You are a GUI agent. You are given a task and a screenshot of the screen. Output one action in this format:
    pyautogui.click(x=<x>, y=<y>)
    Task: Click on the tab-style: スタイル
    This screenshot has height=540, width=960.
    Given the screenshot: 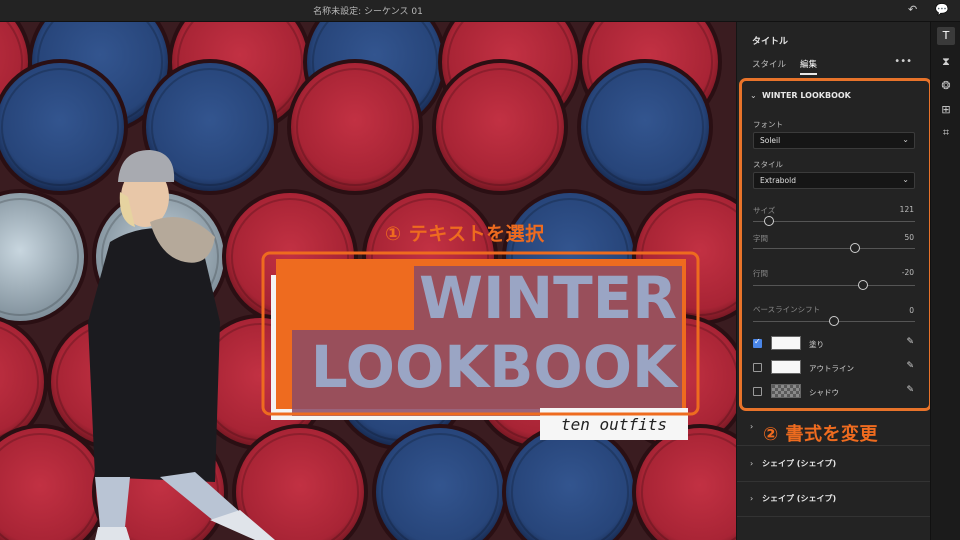 What is the action you would take?
    pyautogui.click(x=769, y=64)
    